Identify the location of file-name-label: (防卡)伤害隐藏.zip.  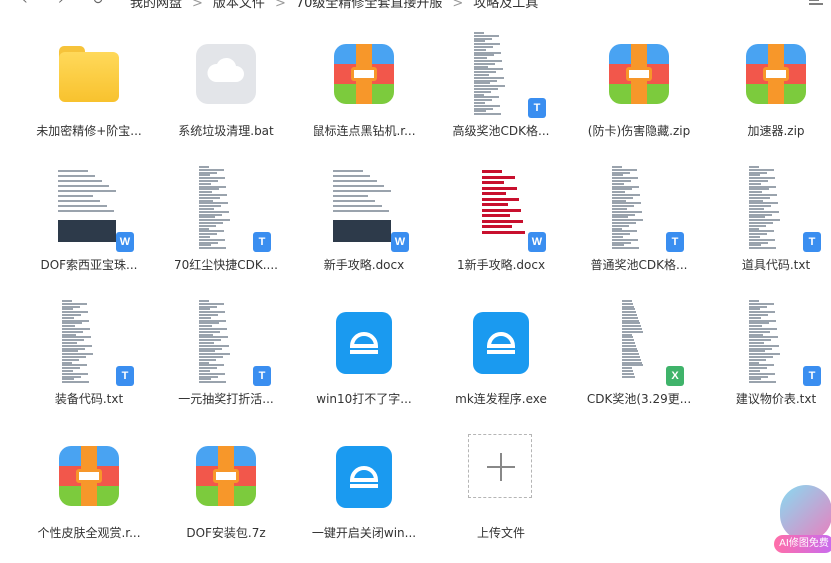
(639, 131).